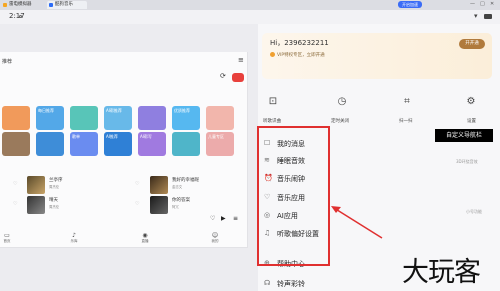 The height and width of the screenshot is (291, 500). Describe the element at coordinates (441, 272) in the screenshot. I see `watermark-logo: 大玩客` at that location.